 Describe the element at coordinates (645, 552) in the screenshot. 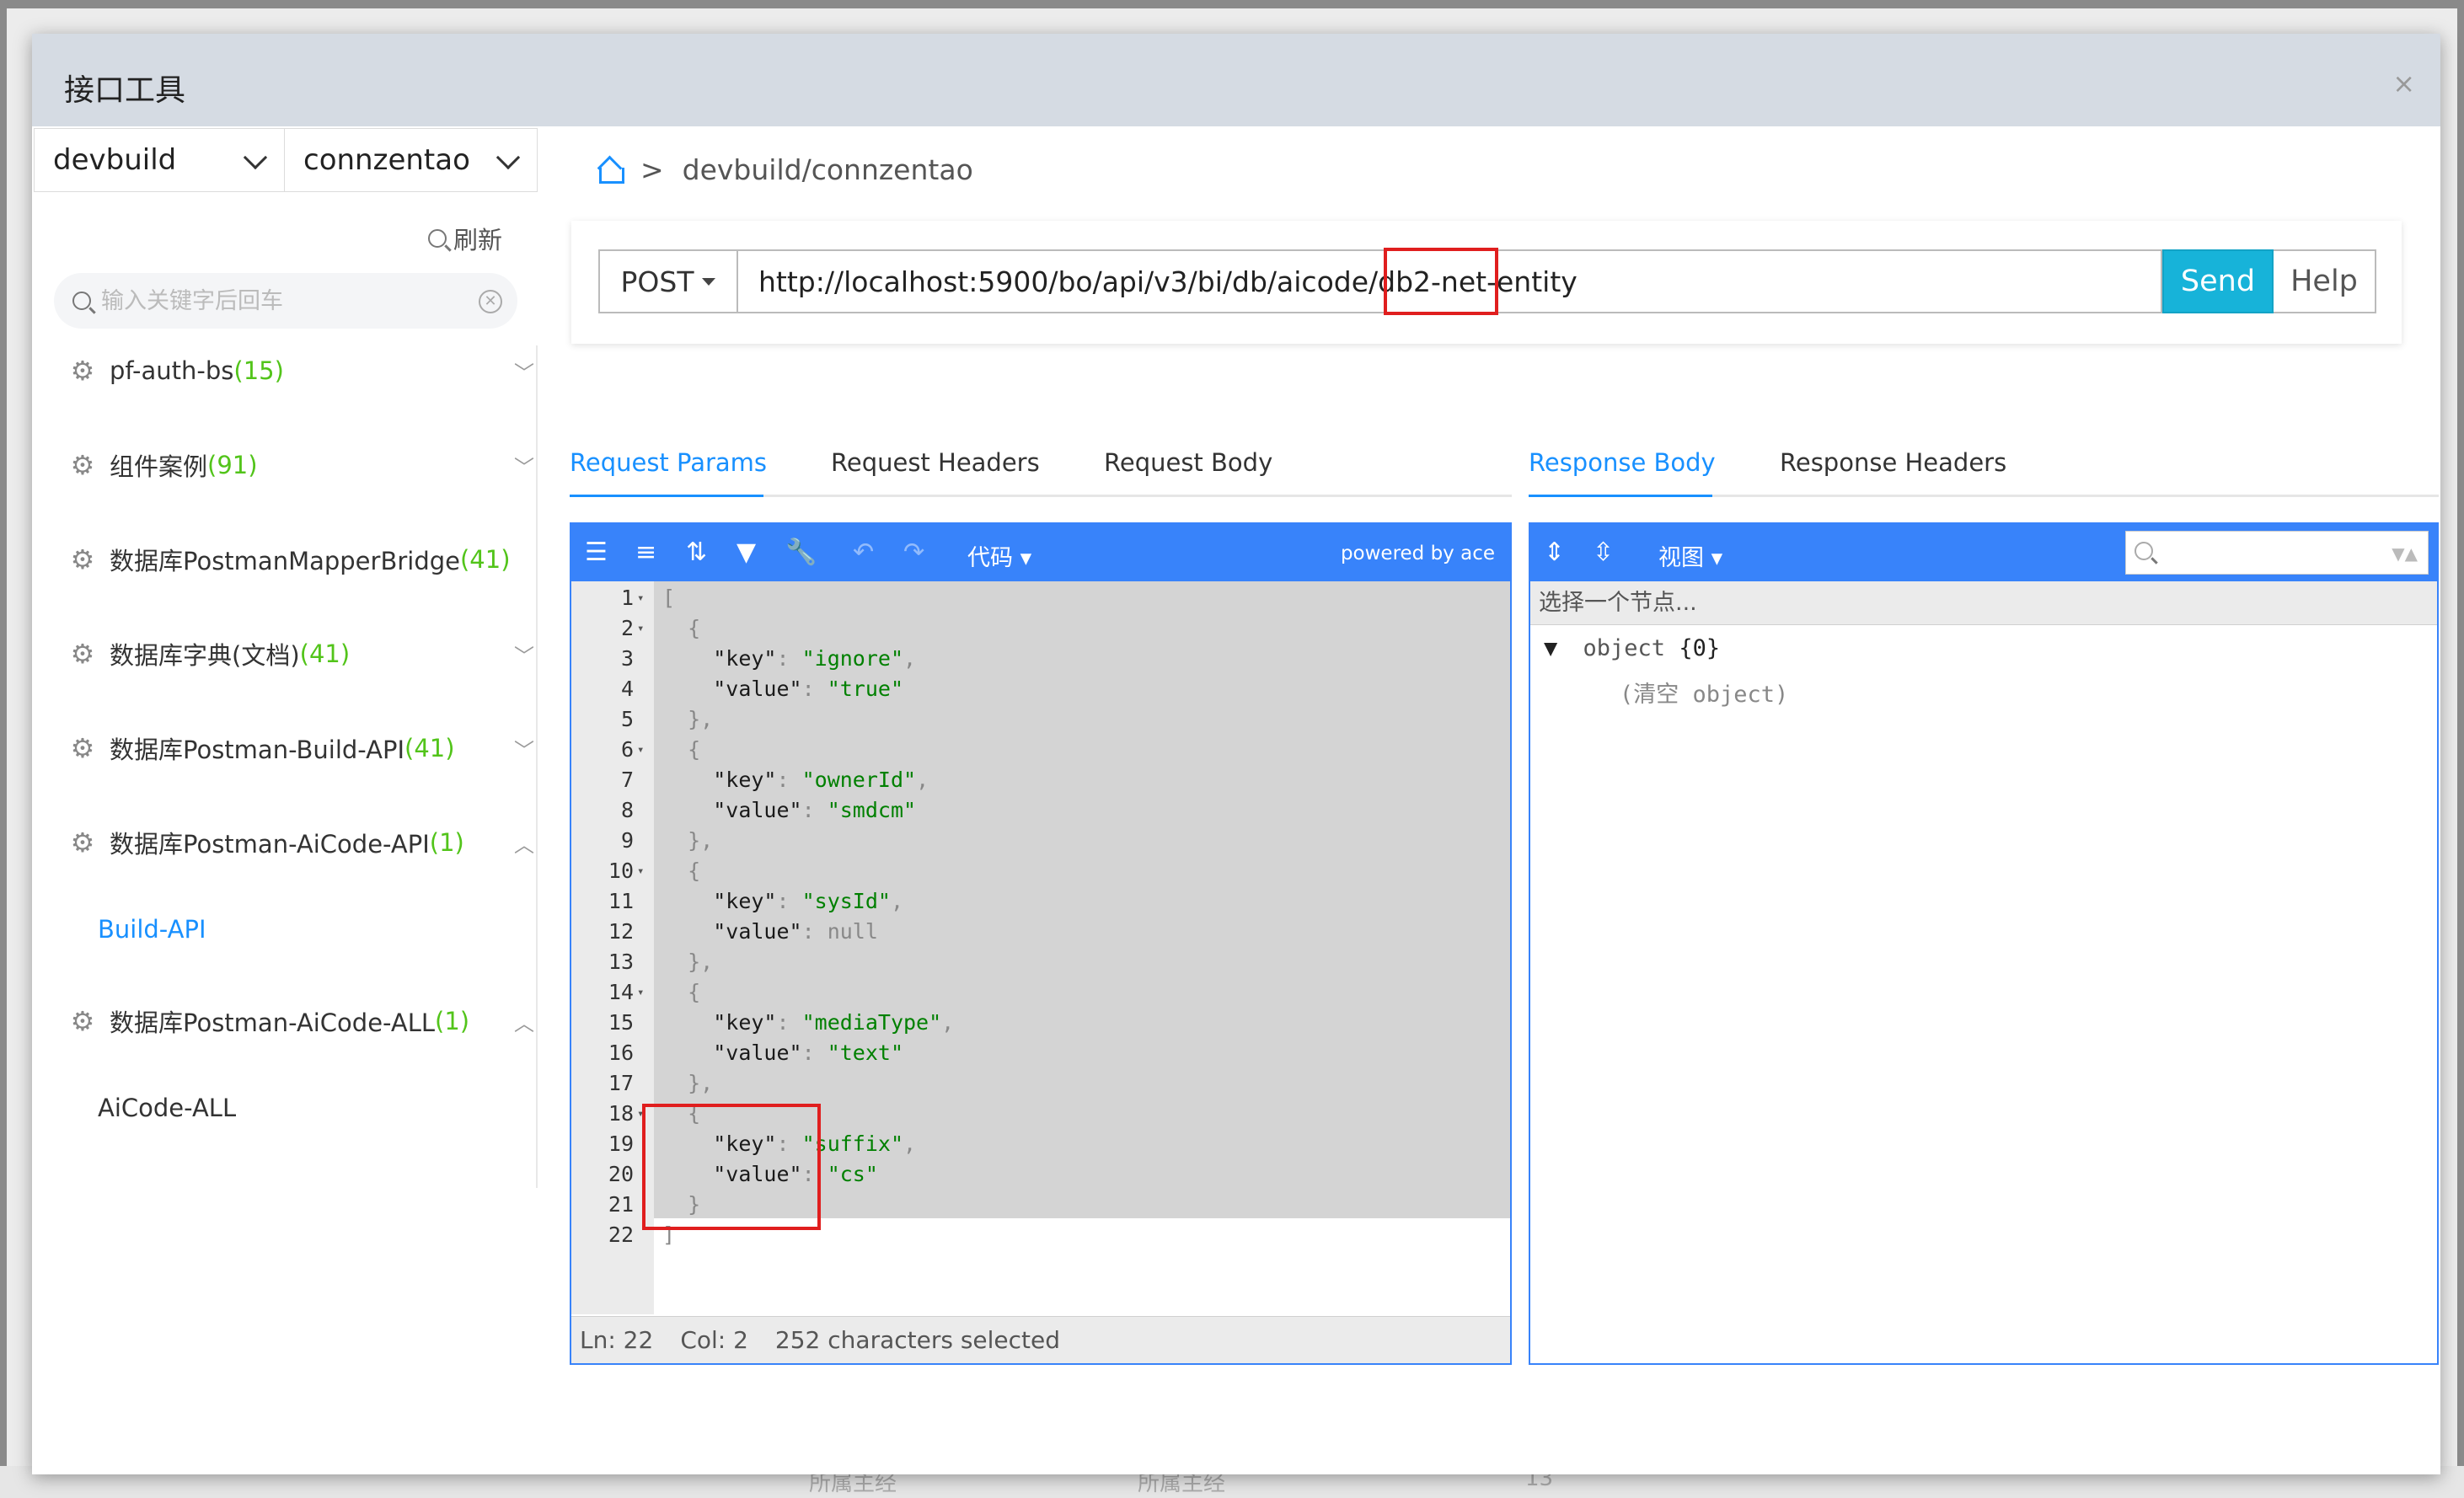

I see `compact-icon: ≡` at that location.